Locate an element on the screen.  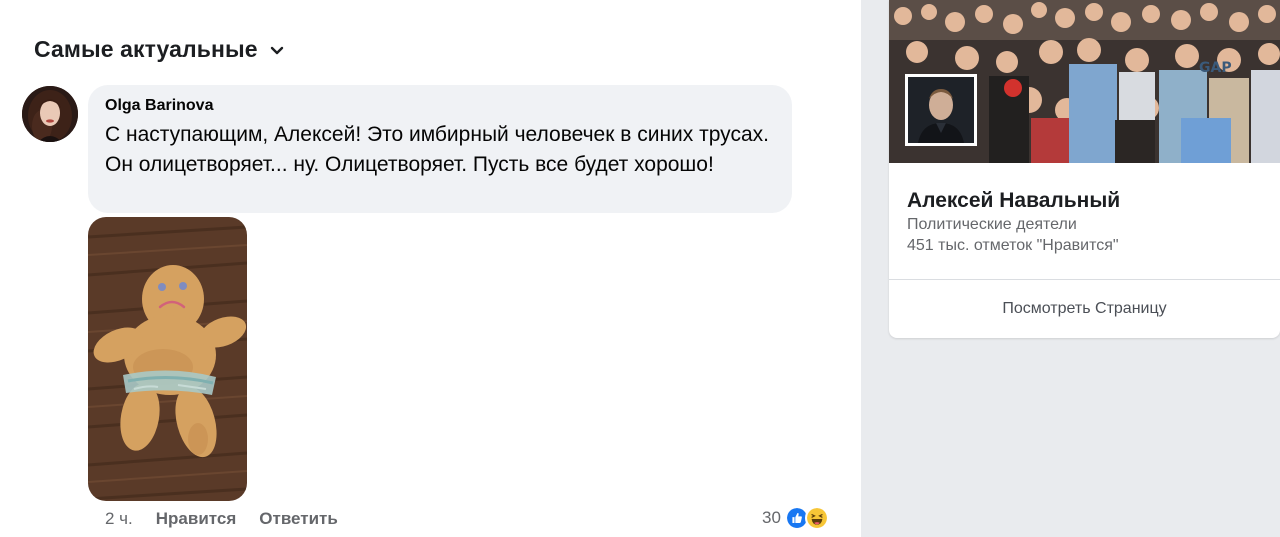
comment-attachment-photo is located at coordinates (167, 359).